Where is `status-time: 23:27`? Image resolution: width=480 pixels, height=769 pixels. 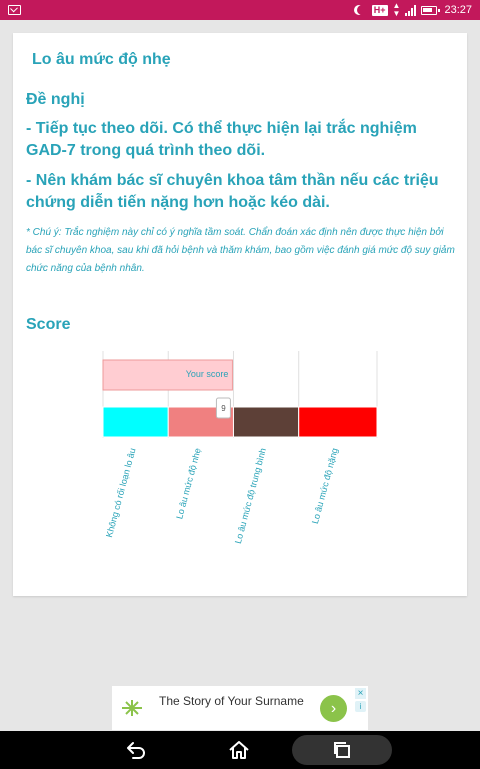
status-time: 23:27 is located at coordinates (458, 10).